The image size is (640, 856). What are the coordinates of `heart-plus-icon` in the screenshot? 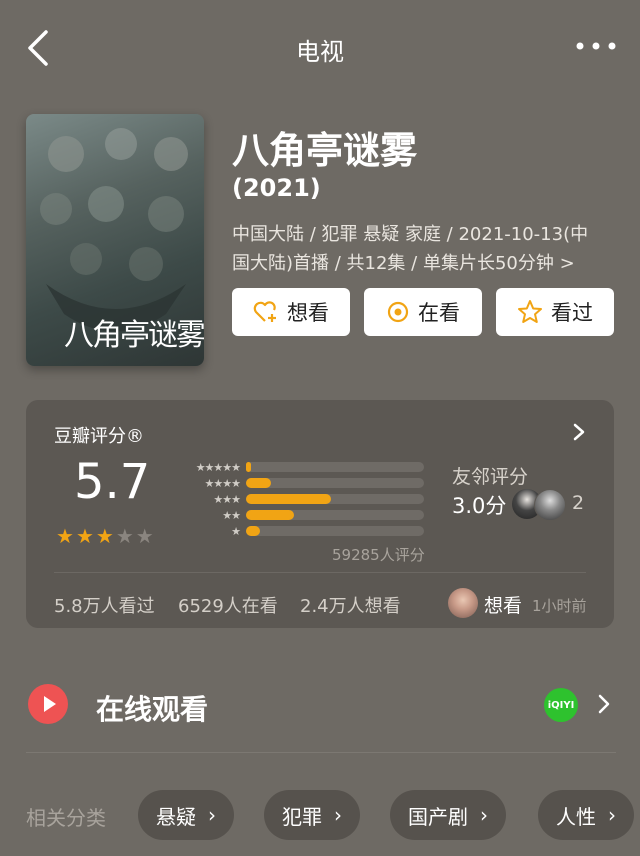 It's located at (264, 311).